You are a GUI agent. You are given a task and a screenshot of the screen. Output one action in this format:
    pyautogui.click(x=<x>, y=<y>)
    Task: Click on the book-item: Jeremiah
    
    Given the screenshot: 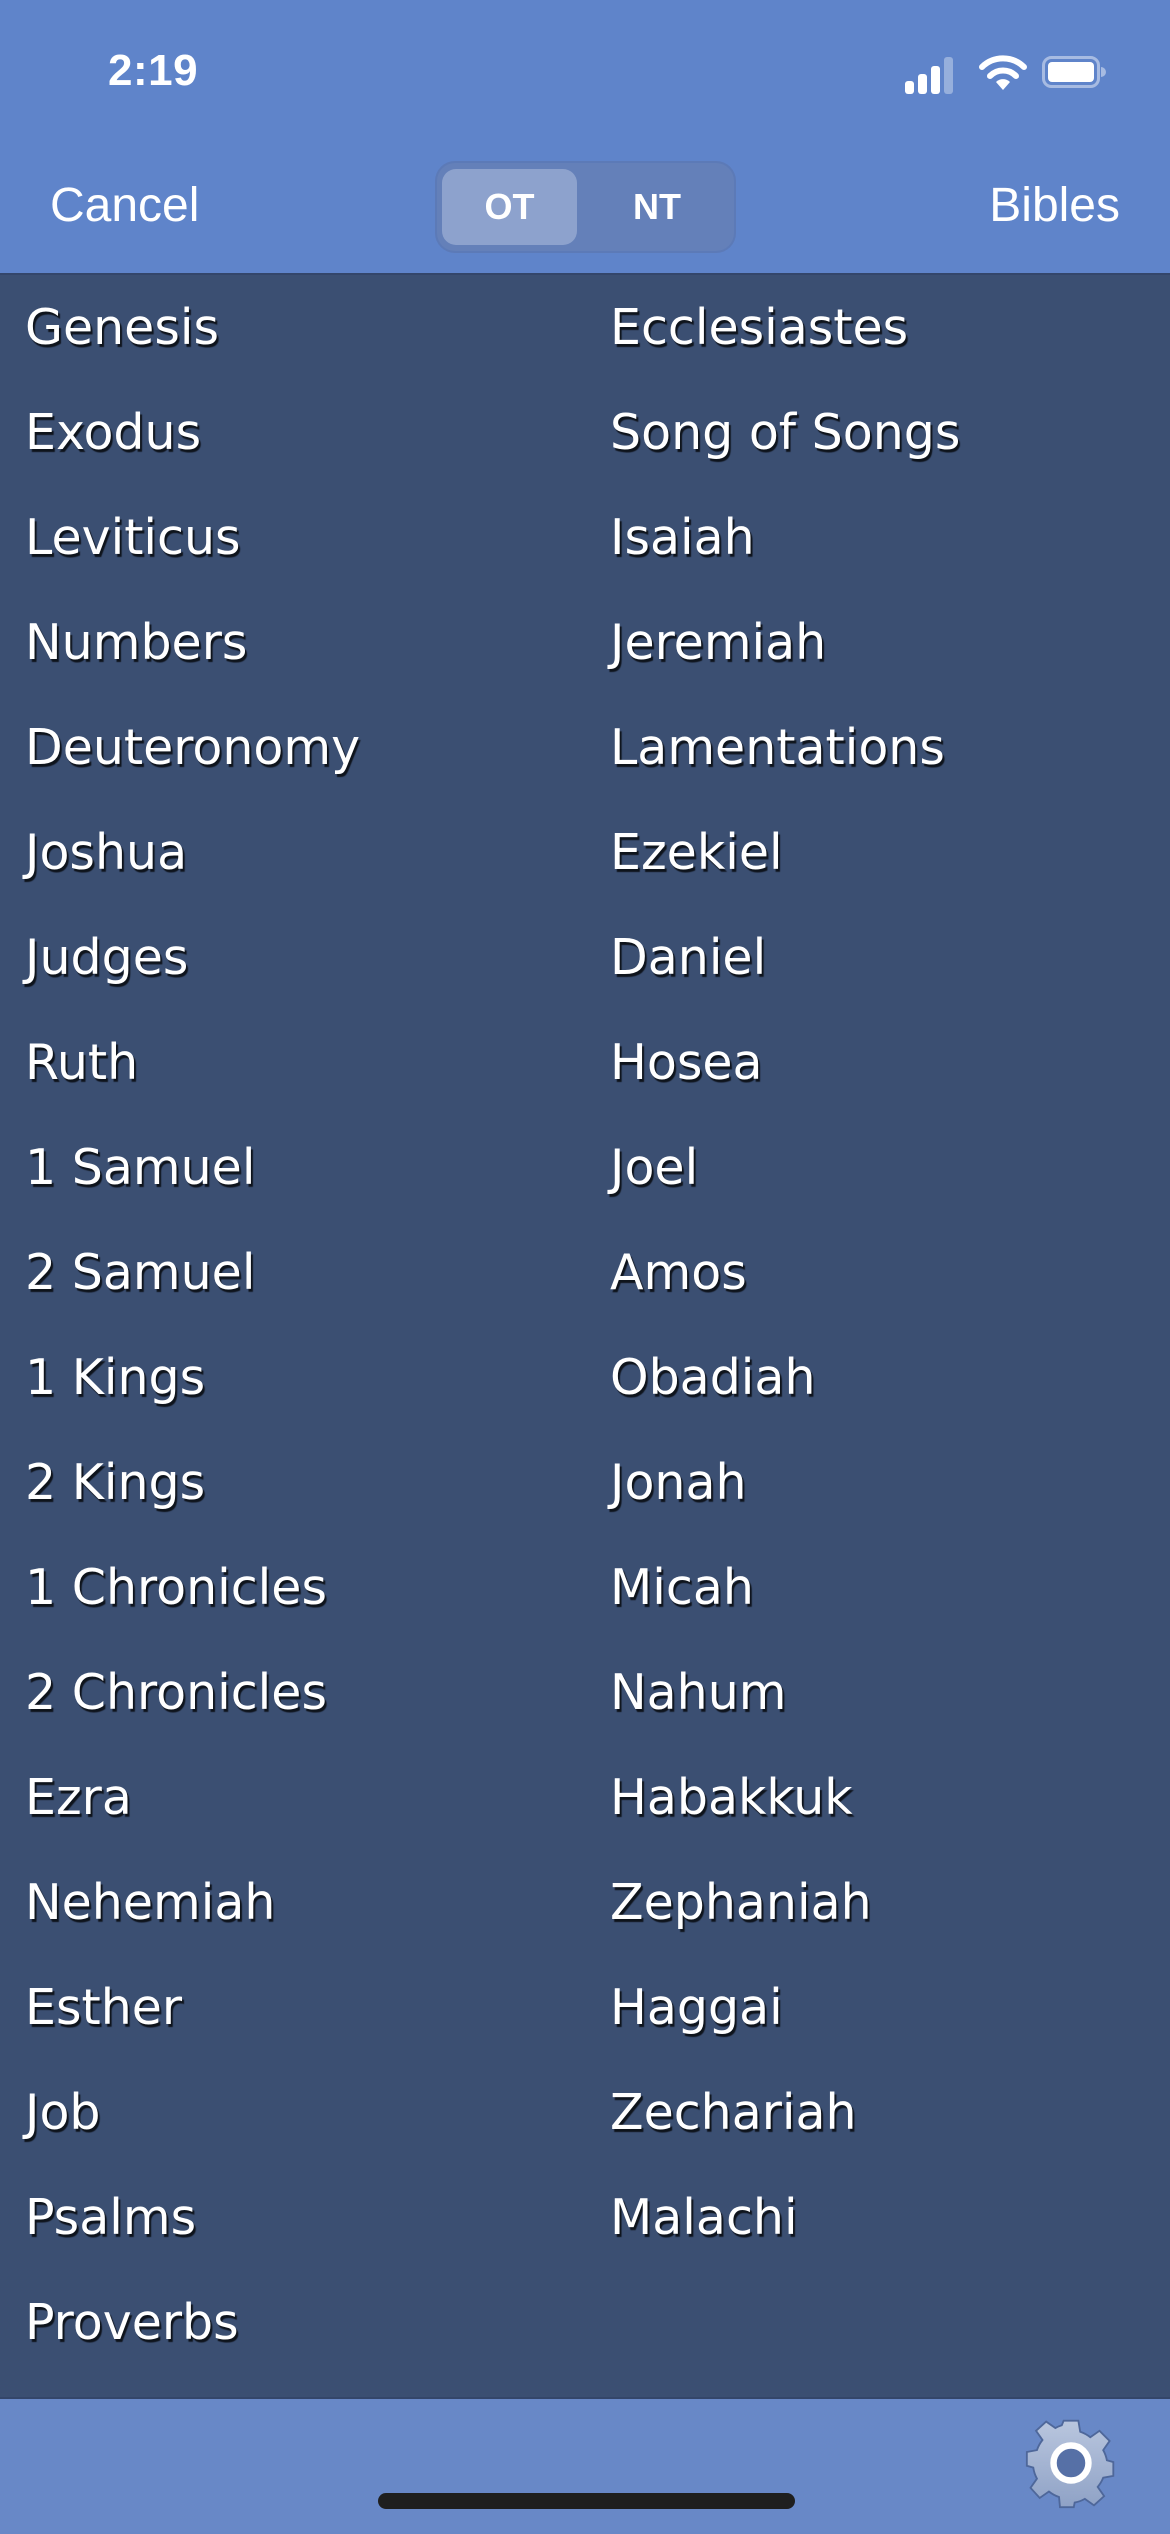 What is the action you would take?
    pyautogui.click(x=785, y=642)
    